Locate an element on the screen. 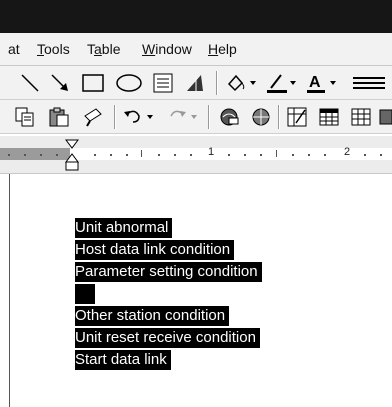 The width and height of the screenshot is (392, 407). menu-window: Window is located at coordinates (167, 49).